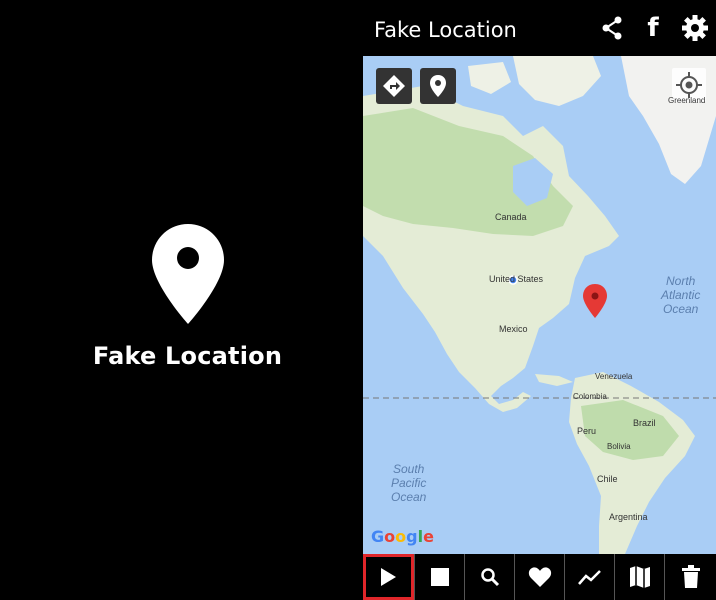  What do you see at coordinates (587, 431) in the screenshot?
I see `label-peru: Peru` at bounding box center [587, 431].